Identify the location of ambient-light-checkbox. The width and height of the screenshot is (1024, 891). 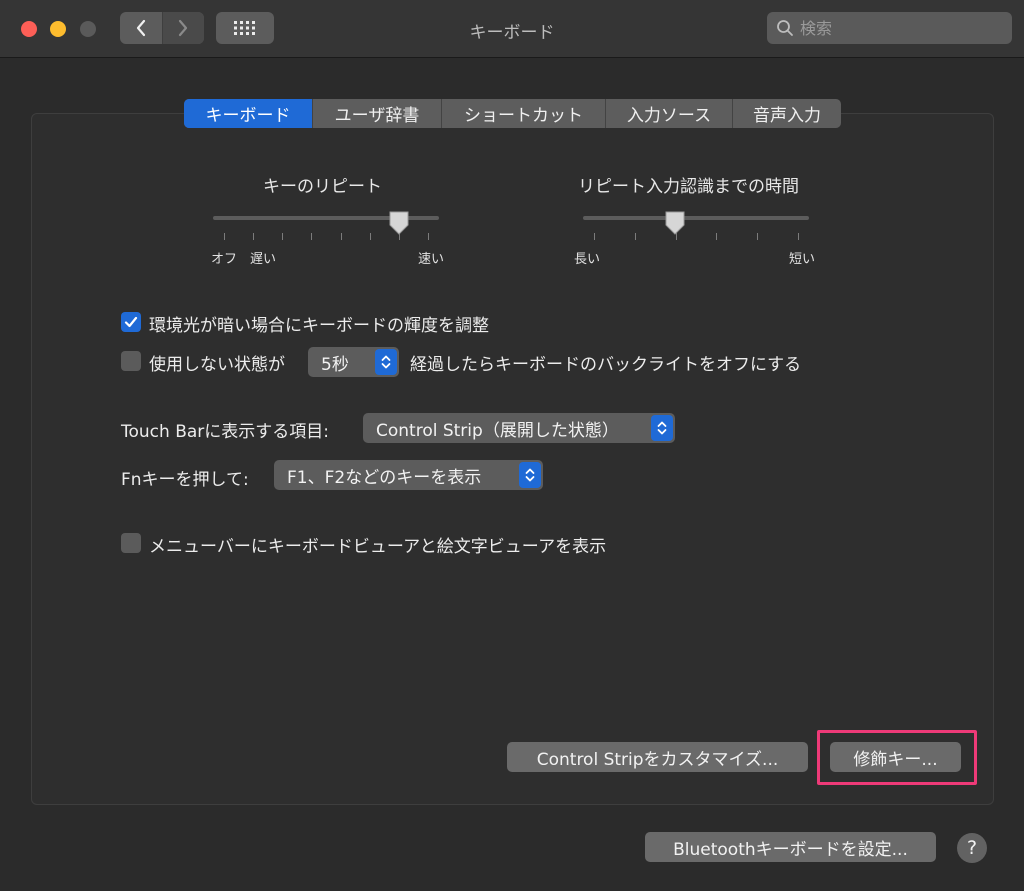
(131, 322).